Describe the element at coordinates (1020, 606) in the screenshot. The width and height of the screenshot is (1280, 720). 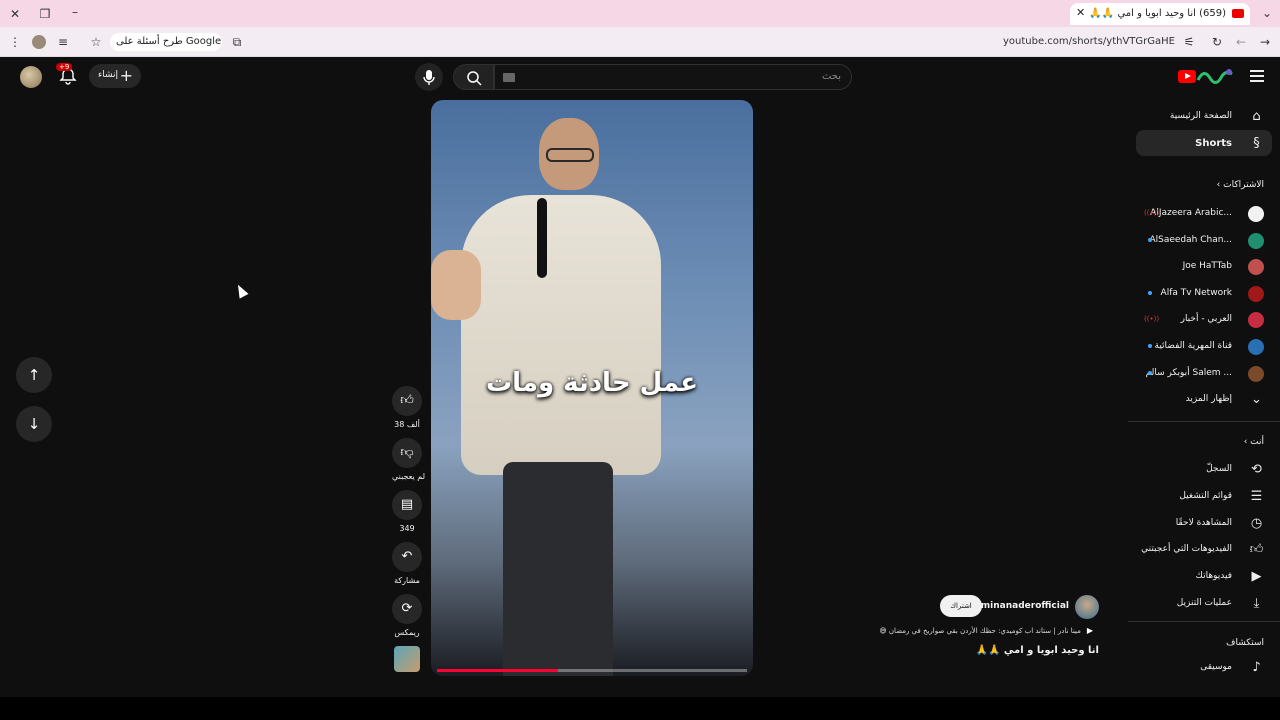
I see `channel-name: @minanaderofficial` at that location.